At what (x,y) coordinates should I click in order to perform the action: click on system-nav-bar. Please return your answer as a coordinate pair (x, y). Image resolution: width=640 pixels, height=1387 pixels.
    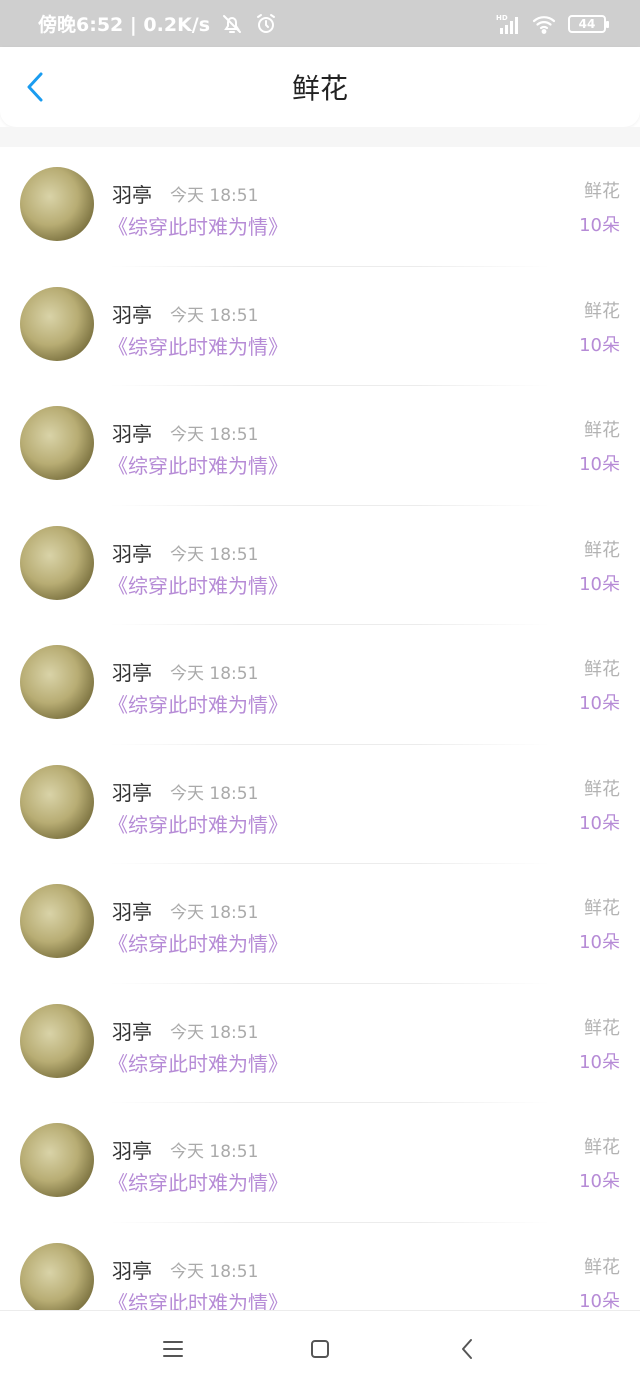
    Looking at the image, I should click on (320, 1348).